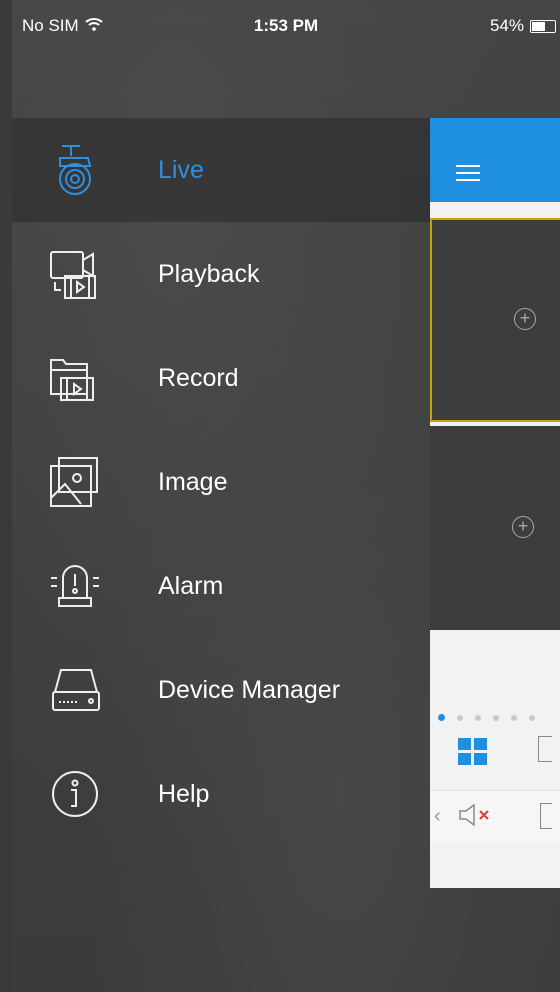 The height and width of the screenshot is (992, 560). Describe the element at coordinates (546, 816) in the screenshot. I see `snapshot-icon` at that location.